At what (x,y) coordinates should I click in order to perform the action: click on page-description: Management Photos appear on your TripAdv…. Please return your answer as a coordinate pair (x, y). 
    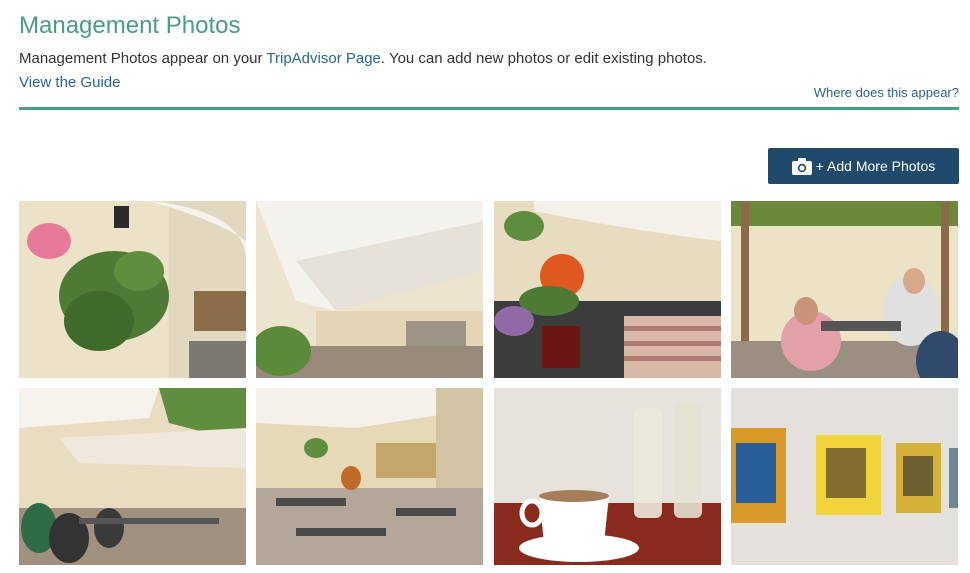
    Looking at the image, I should click on (363, 58).